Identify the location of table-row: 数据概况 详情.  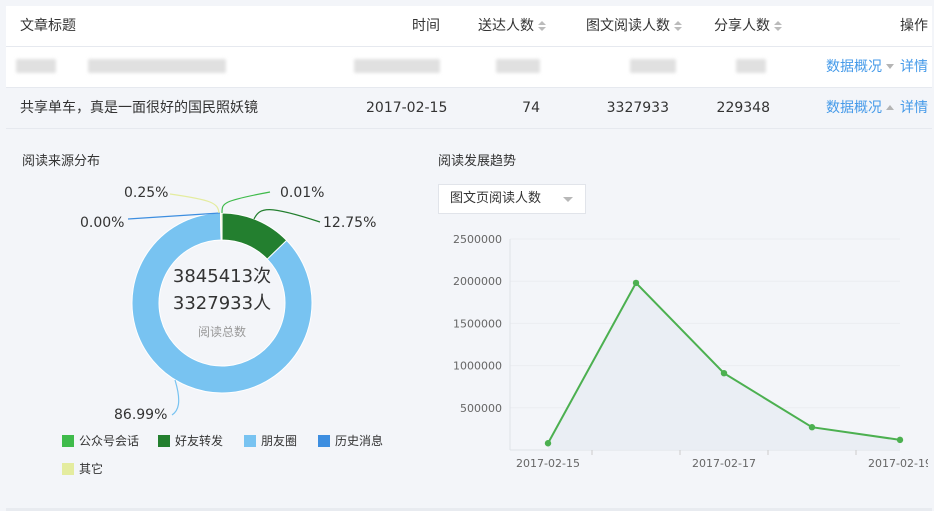
(469, 67).